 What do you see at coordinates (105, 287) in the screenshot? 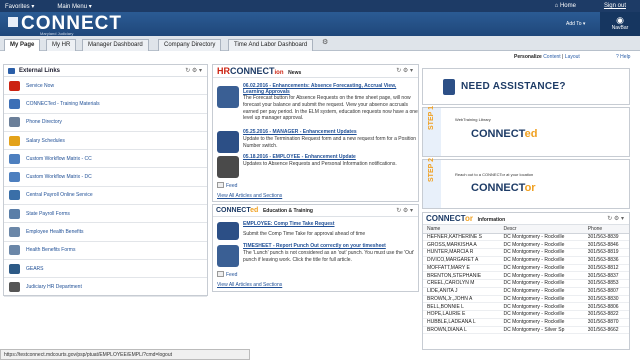
I see `external-link-item: Judiciary HR Department` at bounding box center [105, 287].